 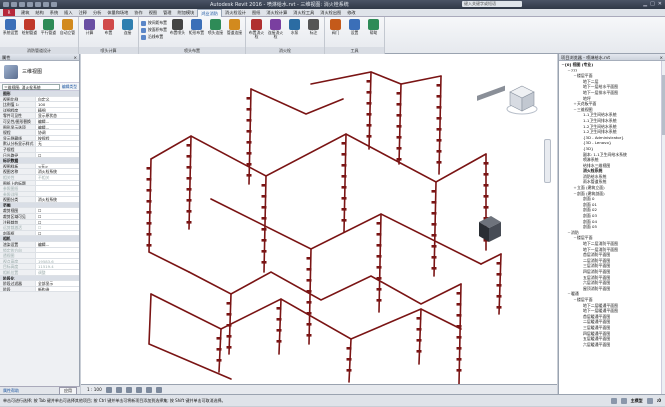 I want to click on 3d-view-icon, so click(x=54, y=4).